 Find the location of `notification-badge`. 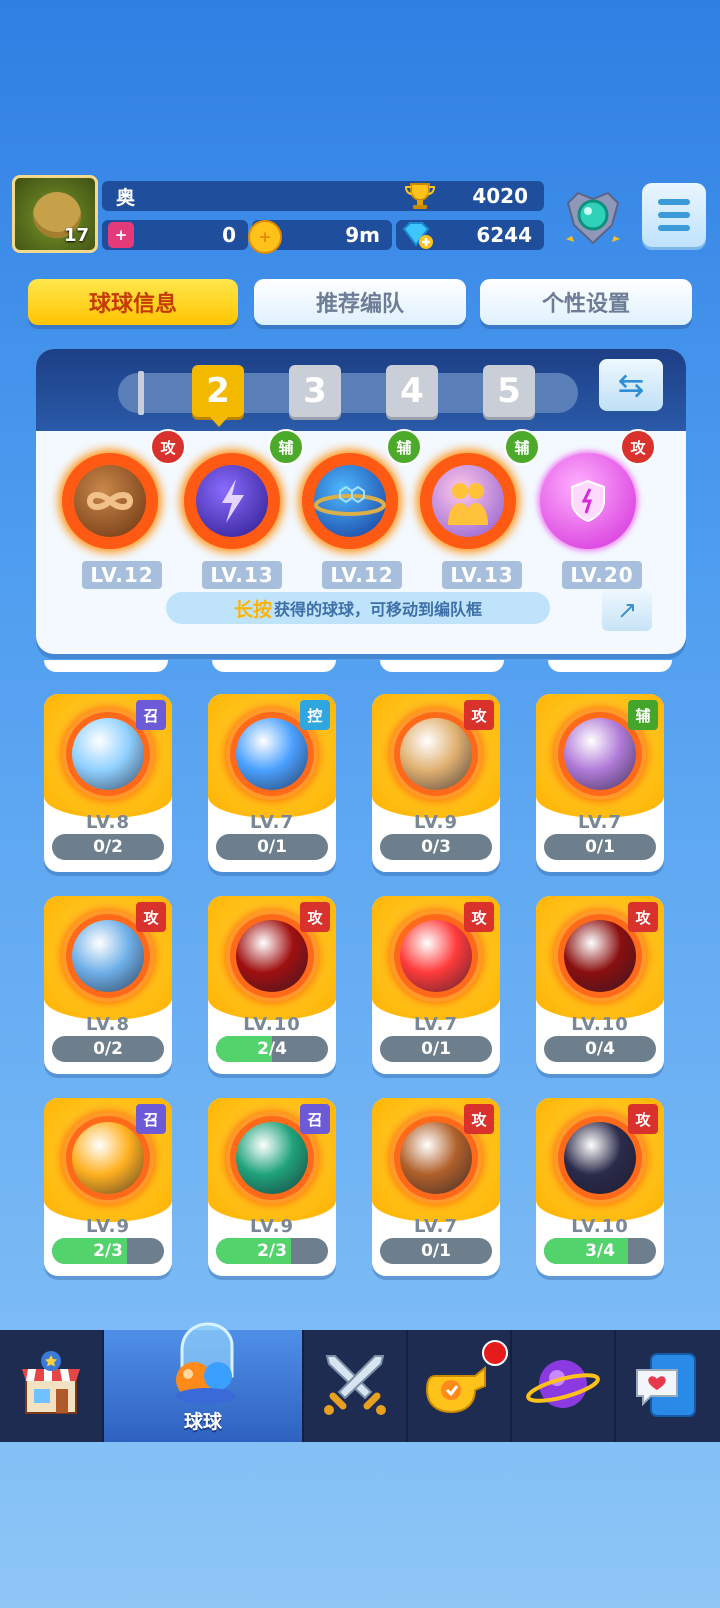

notification-badge is located at coordinates (495, 1353).